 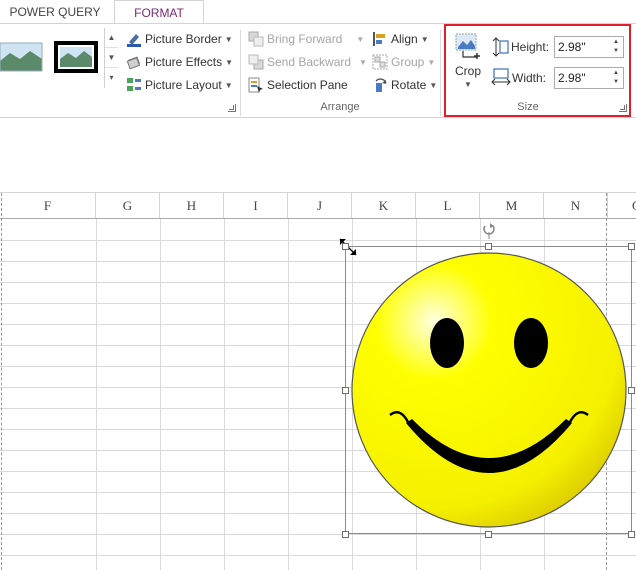 What do you see at coordinates (409, 85) in the screenshot?
I see `rotate-label: Rotate` at bounding box center [409, 85].